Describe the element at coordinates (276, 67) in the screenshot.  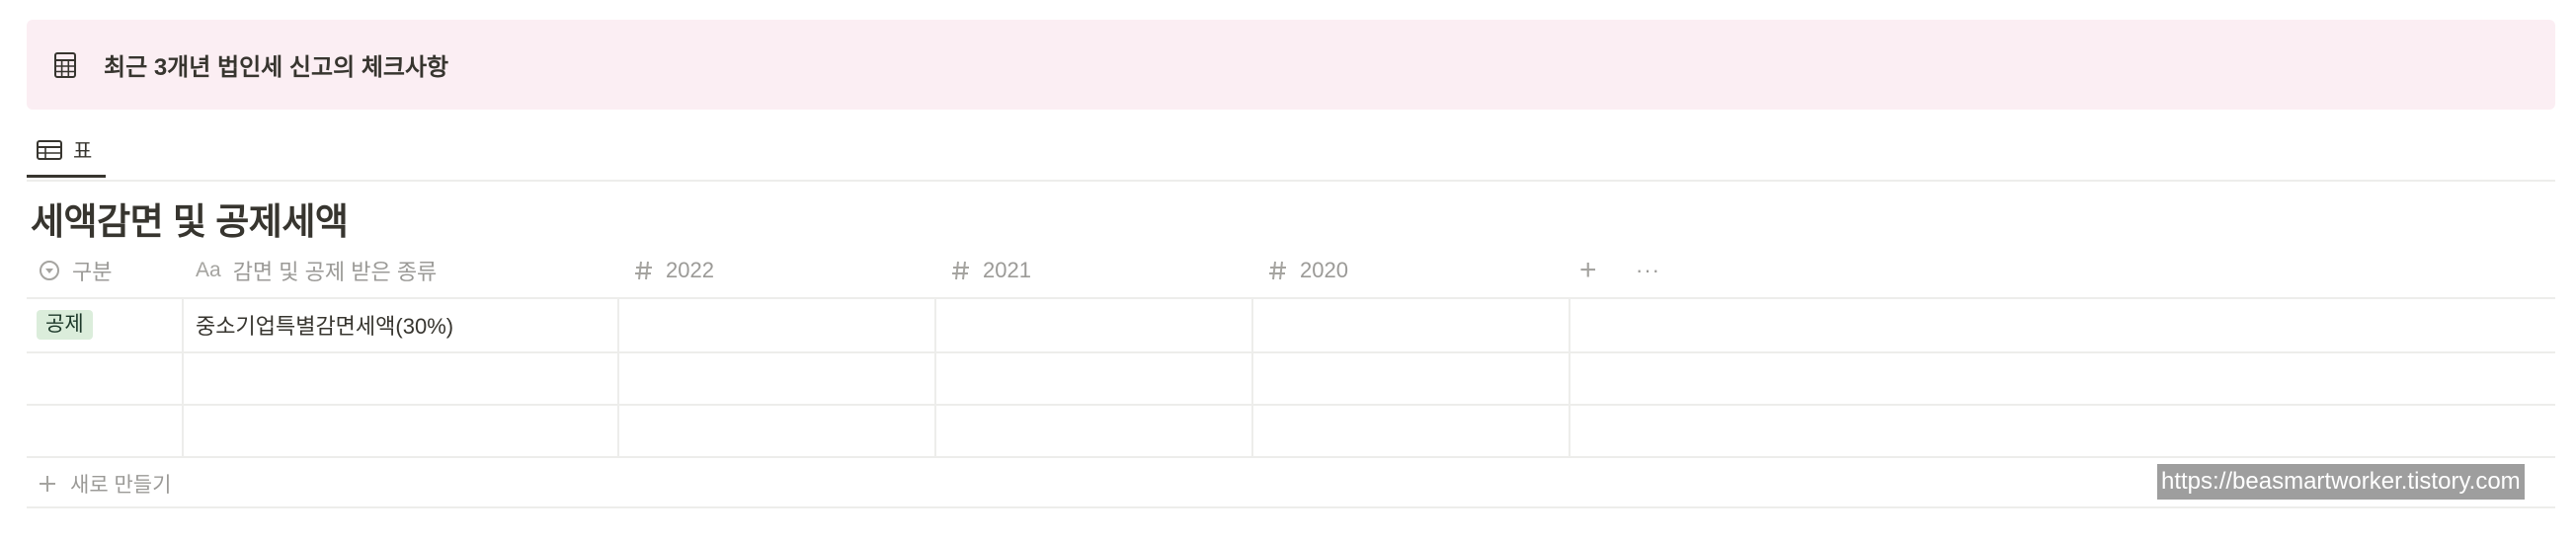
I see `callout-text: 최근 3개년 법인세 신고의 체크사항` at that location.